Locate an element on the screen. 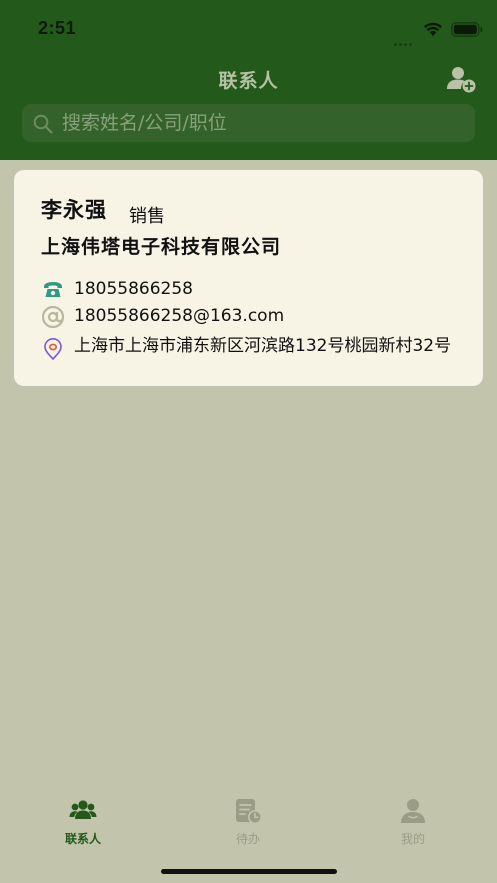 This screenshot has height=883, width=497. search-input is located at coordinates (262, 123).